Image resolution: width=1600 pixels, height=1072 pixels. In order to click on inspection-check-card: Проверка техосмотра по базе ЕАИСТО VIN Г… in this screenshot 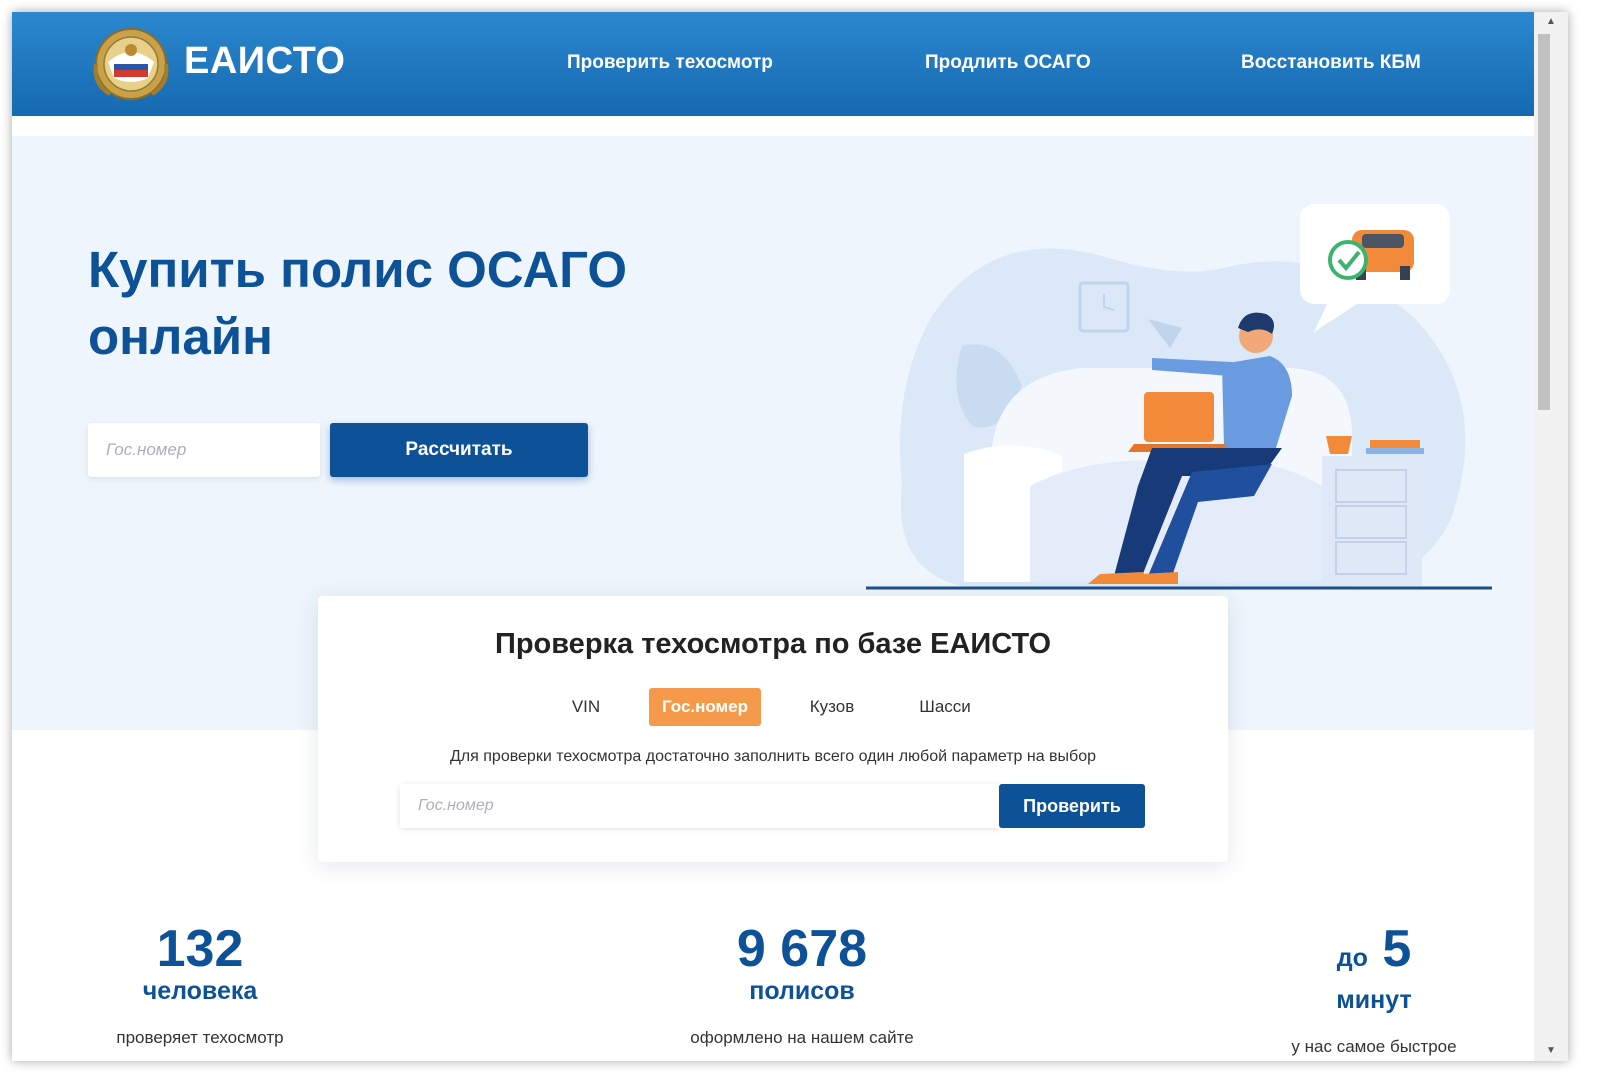, I will do `click(773, 729)`.